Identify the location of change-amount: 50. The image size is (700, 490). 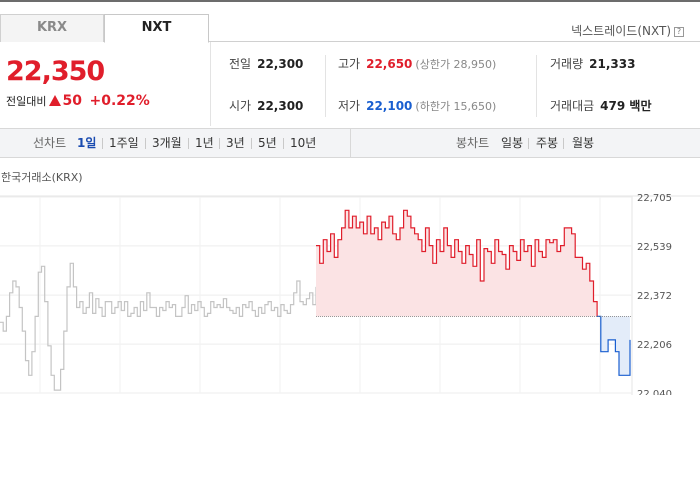
(72, 101).